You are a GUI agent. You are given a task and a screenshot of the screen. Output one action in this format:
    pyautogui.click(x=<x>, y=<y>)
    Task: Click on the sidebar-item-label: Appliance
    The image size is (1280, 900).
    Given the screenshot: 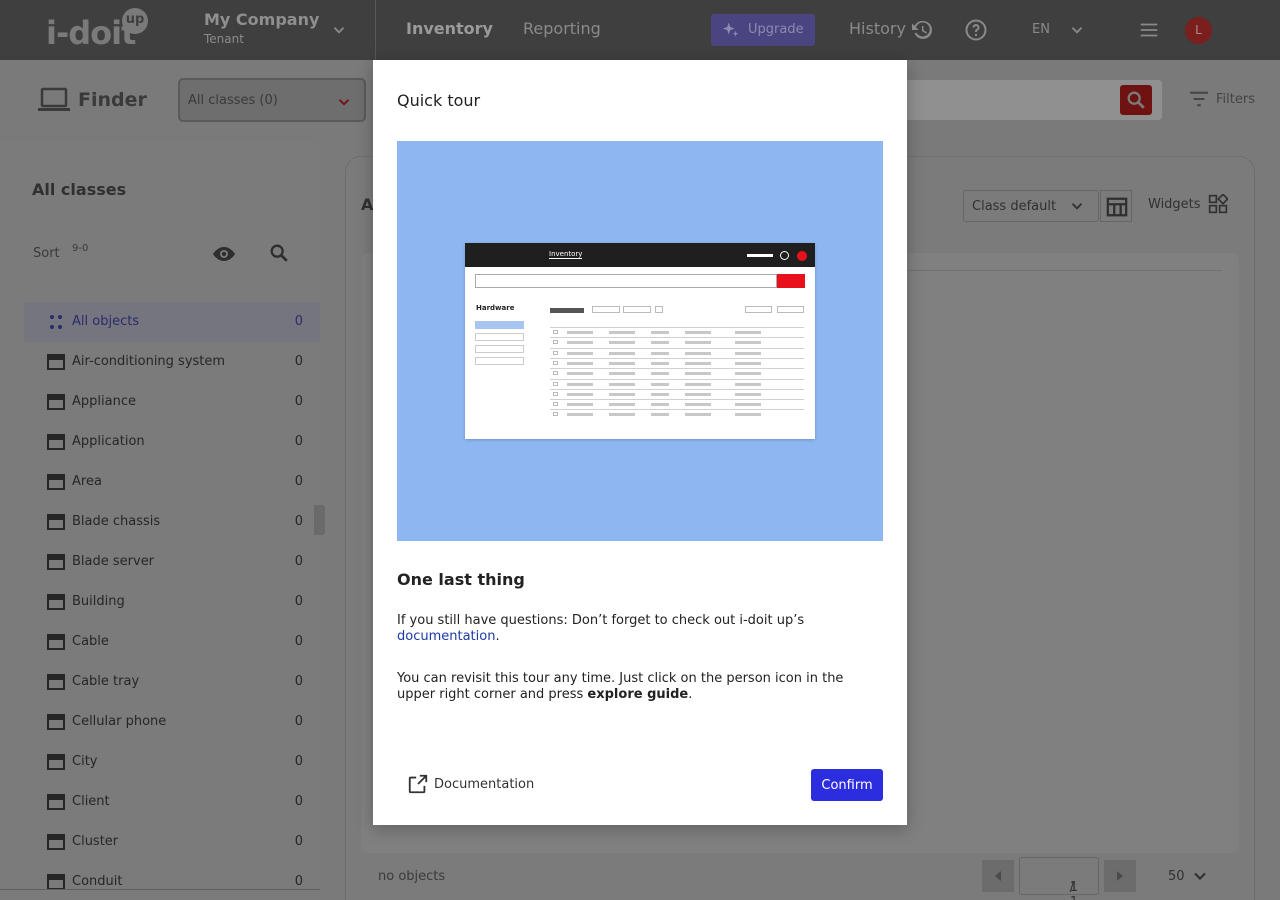 What is the action you would take?
    pyautogui.click(x=104, y=401)
    